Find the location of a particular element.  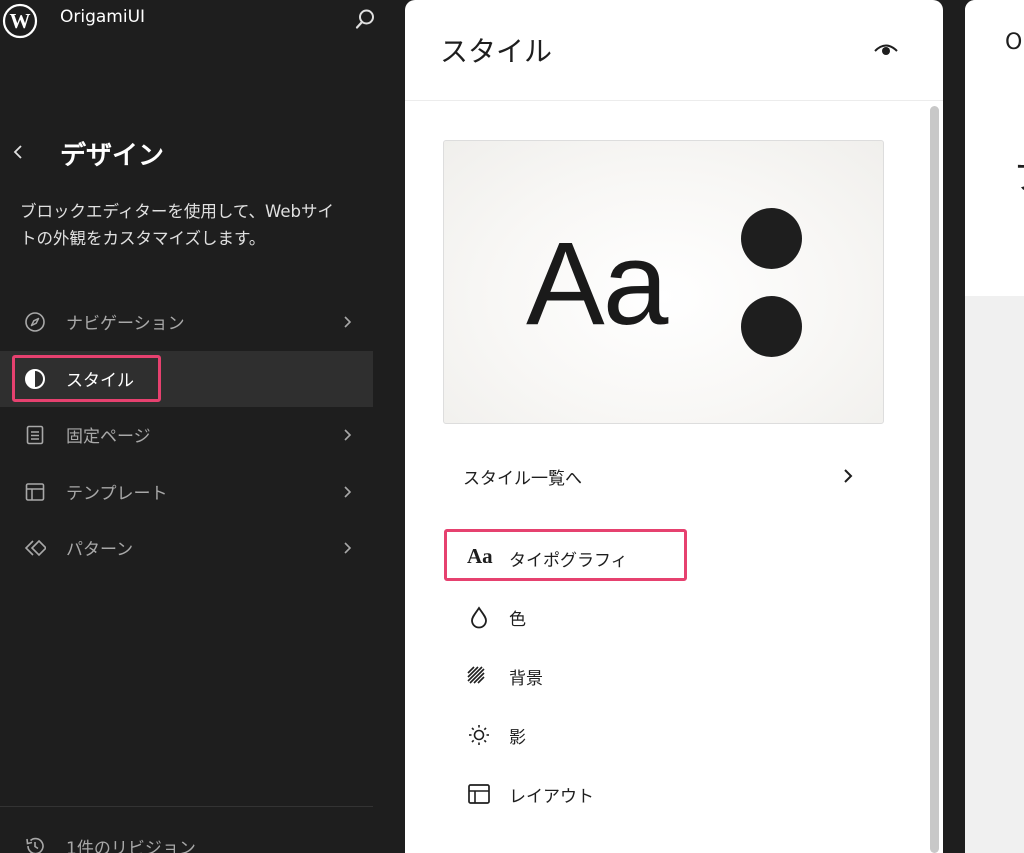

droplet-icon is located at coordinates (479, 617).